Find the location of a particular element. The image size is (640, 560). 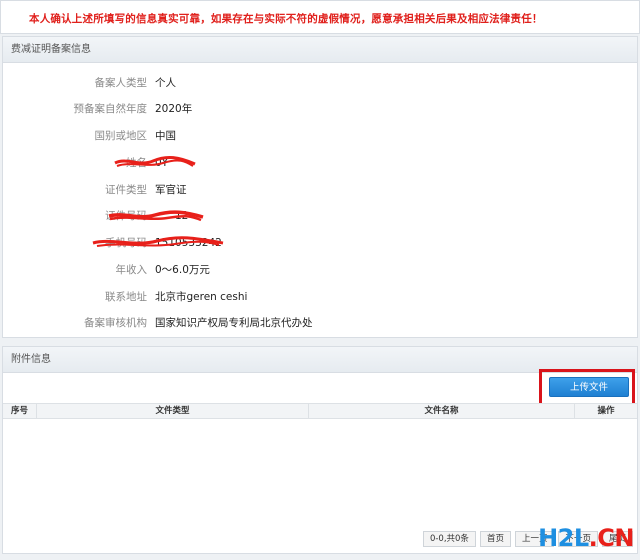

field-country: 国别或地区 中国 is located at coordinates (321, 136).